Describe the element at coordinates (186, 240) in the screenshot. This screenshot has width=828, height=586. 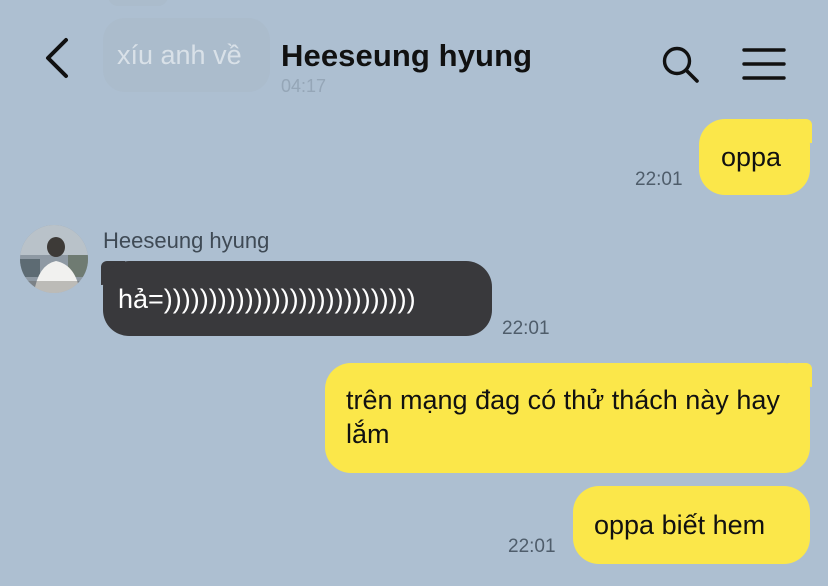
I see `sender-name: Heeseung hyung` at that location.